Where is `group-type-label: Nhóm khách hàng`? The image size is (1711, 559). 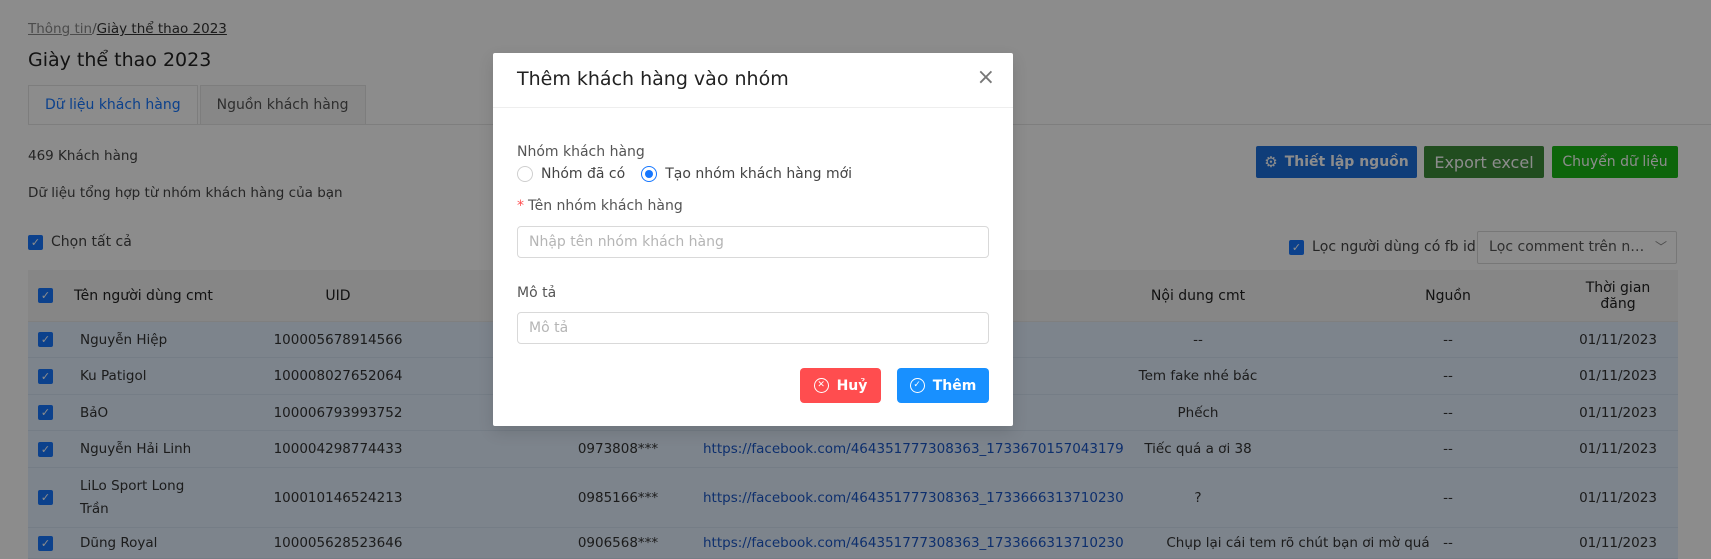
group-type-label: Nhóm khách hàng is located at coordinates (581, 152).